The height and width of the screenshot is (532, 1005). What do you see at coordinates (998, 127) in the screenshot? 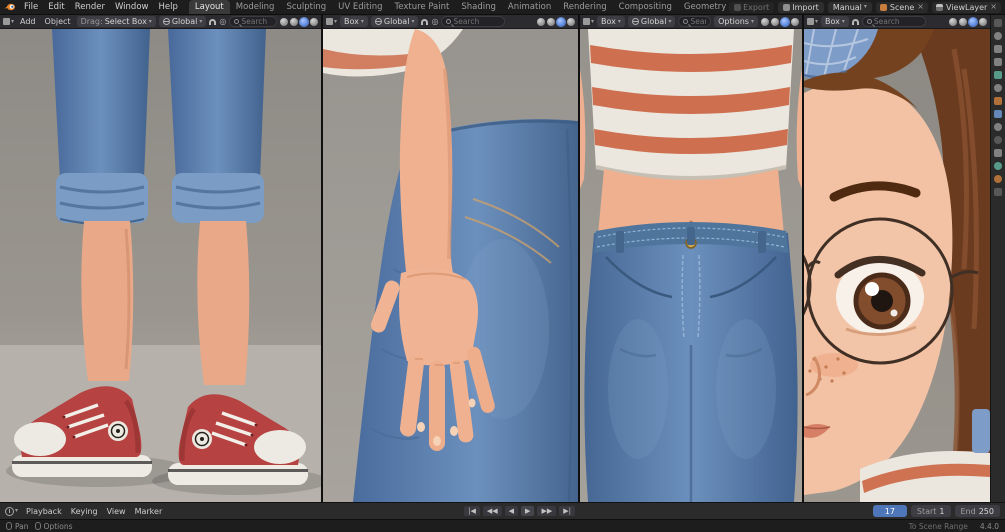
I see `particles-properties-icon` at bounding box center [998, 127].